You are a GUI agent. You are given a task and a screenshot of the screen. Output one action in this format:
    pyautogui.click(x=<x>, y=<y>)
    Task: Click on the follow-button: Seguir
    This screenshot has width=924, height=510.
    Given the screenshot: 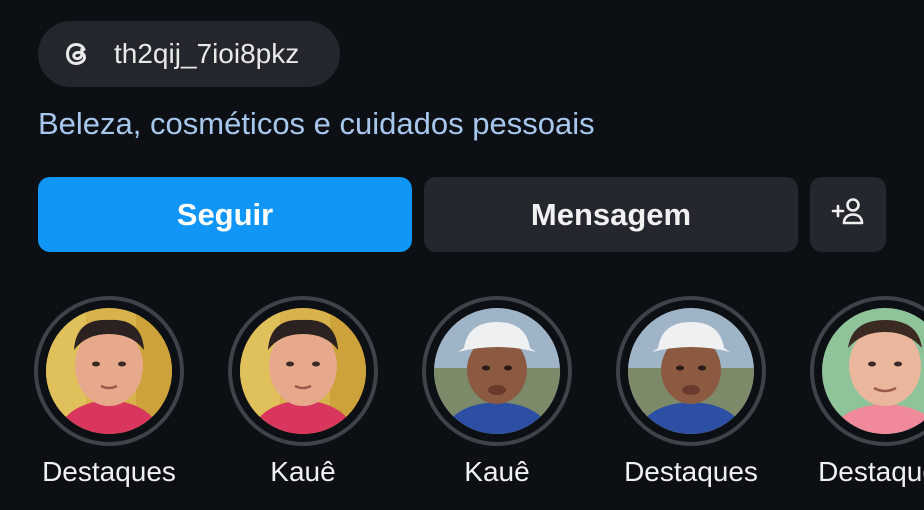 What is the action you would take?
    pyautogui.click(x=225, y=214)
    